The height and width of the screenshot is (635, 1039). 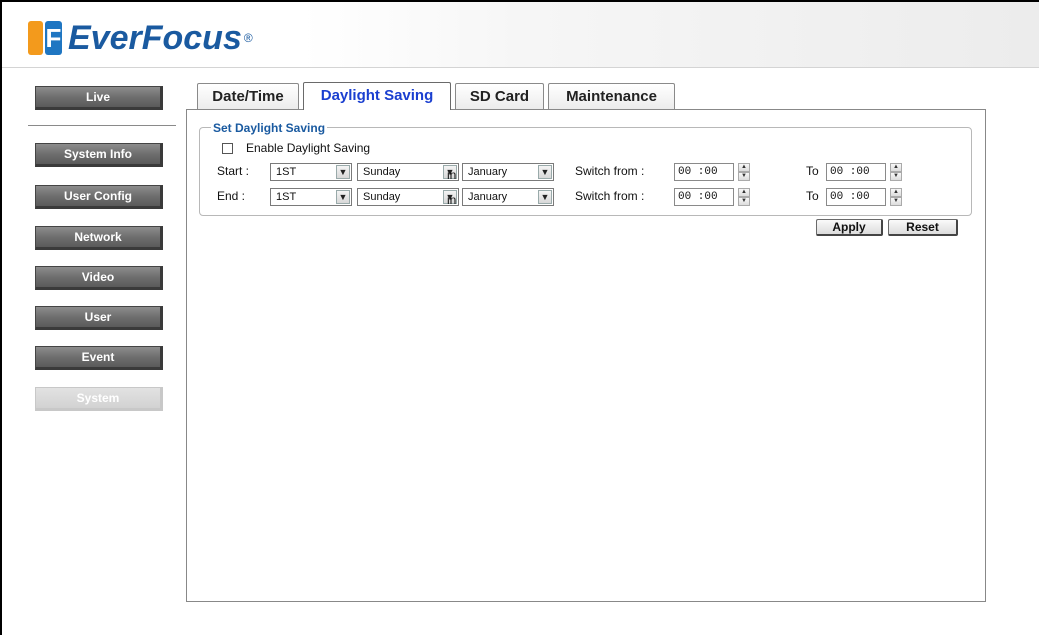 I want to click on end-to-time-input: 00 :00, so click(x=856, y=197).